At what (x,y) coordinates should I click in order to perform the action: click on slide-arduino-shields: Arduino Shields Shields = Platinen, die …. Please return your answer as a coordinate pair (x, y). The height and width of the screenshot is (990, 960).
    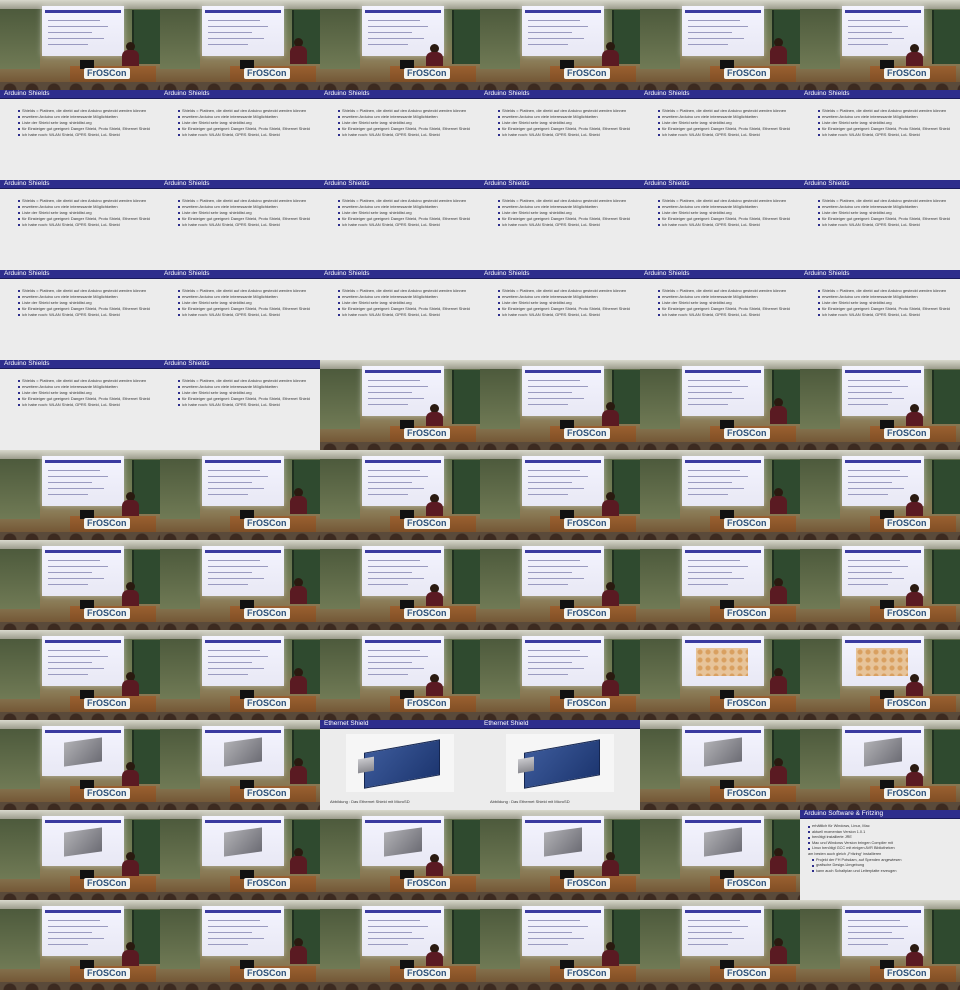
    Looking at the image, I should click on (720, 135).